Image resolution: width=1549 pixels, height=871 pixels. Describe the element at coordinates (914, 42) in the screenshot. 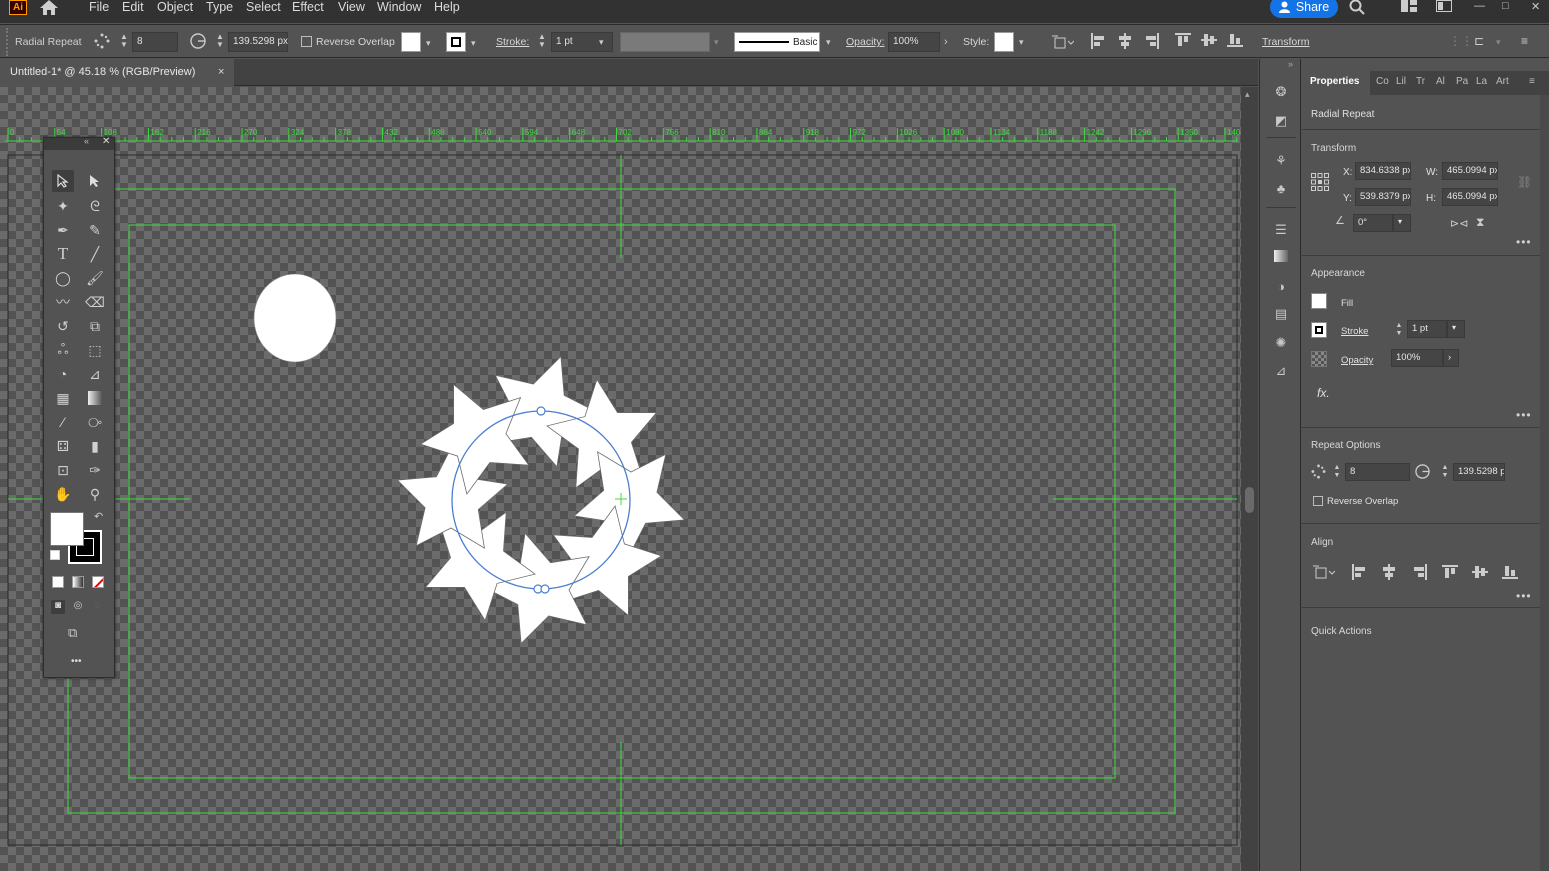

I see `opacity-input: 100%` at that location.